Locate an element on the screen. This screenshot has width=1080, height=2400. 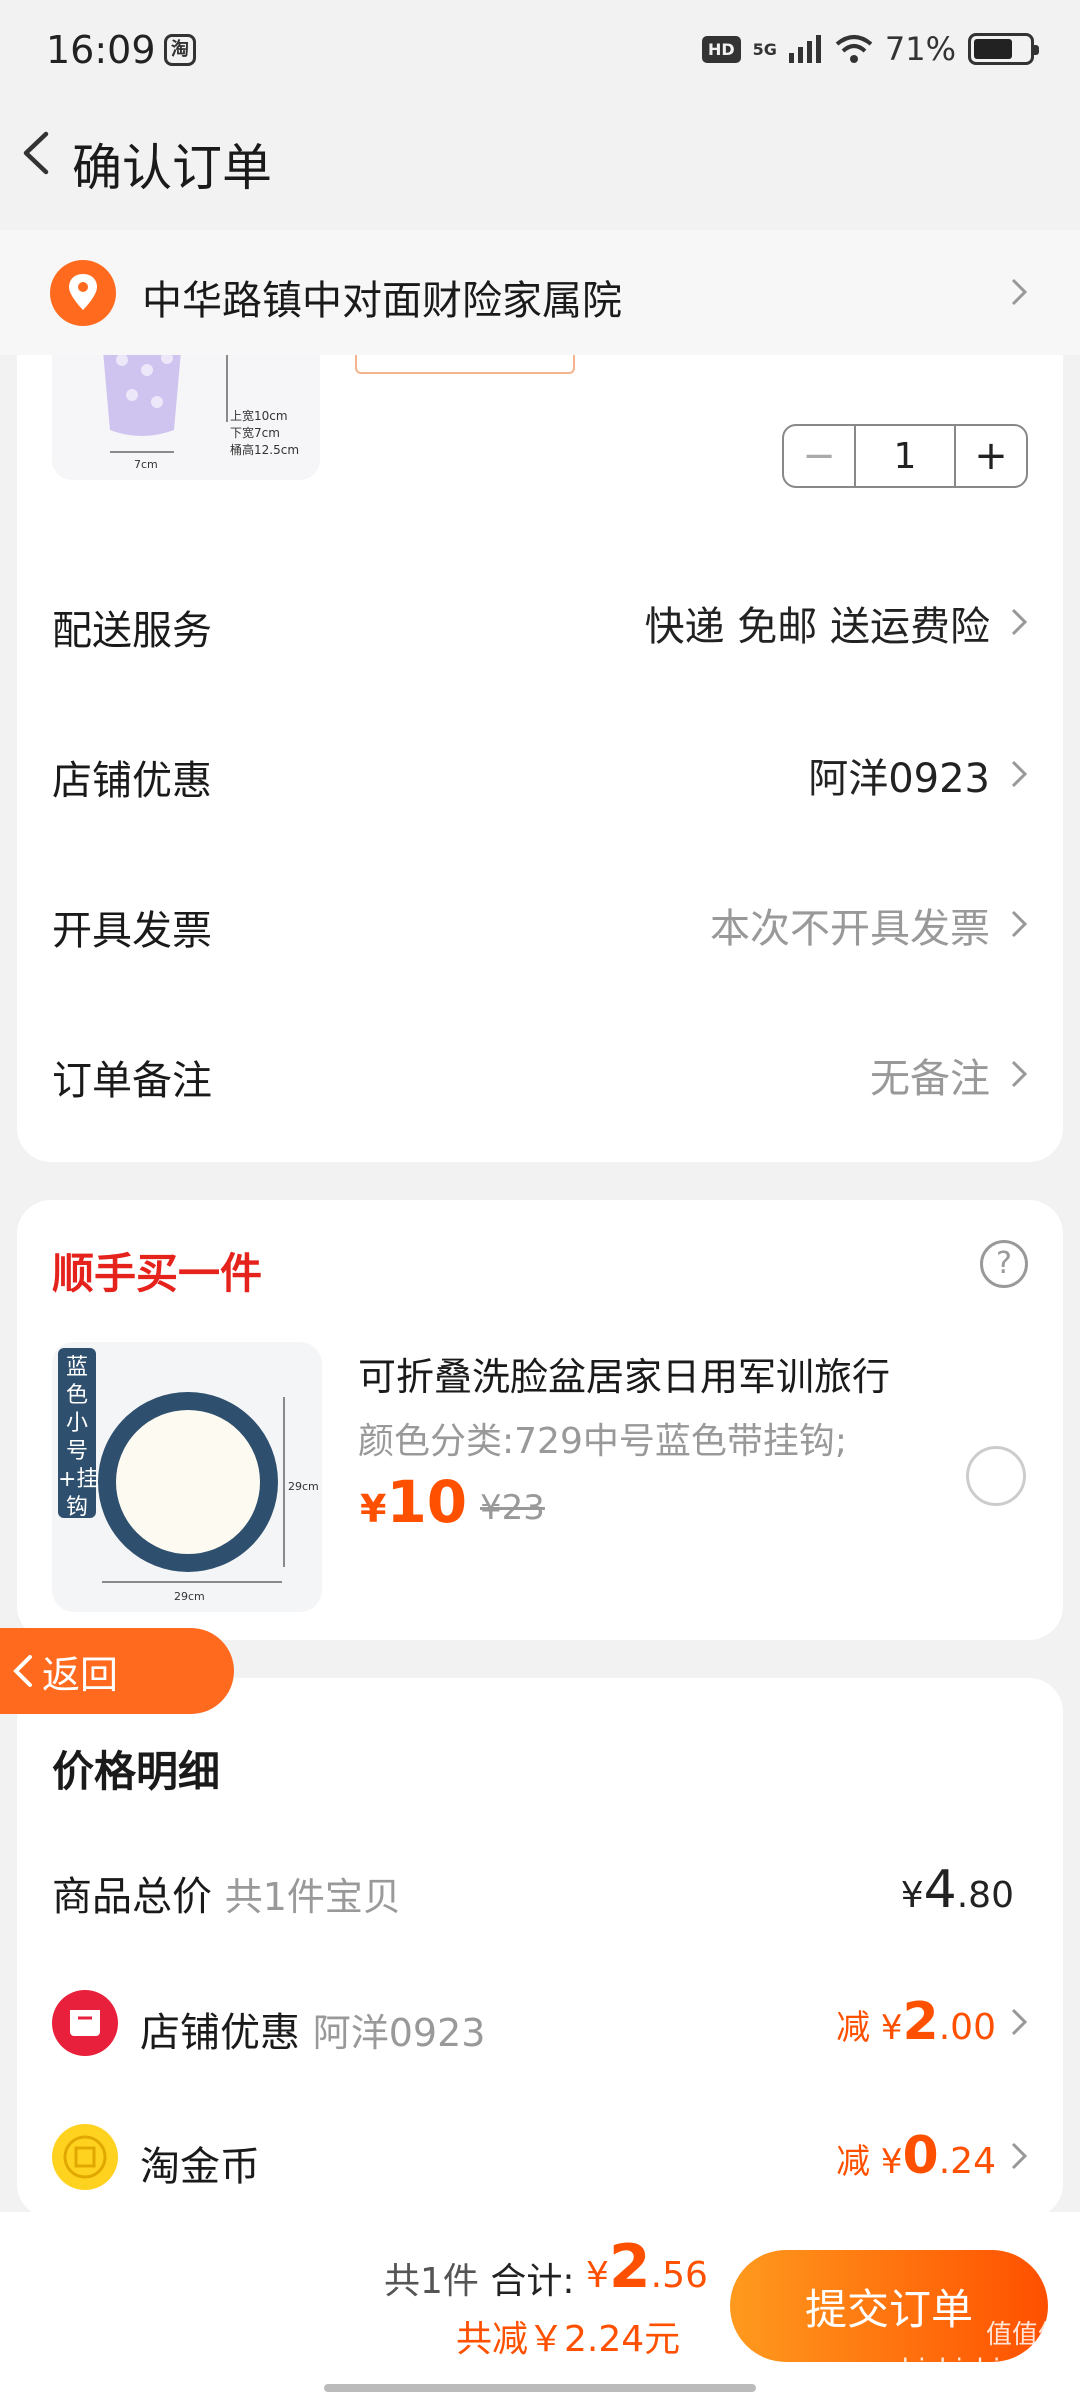
total-price-label: 商品总价 共1件宝贝 is located at coordinates (226, 1893).